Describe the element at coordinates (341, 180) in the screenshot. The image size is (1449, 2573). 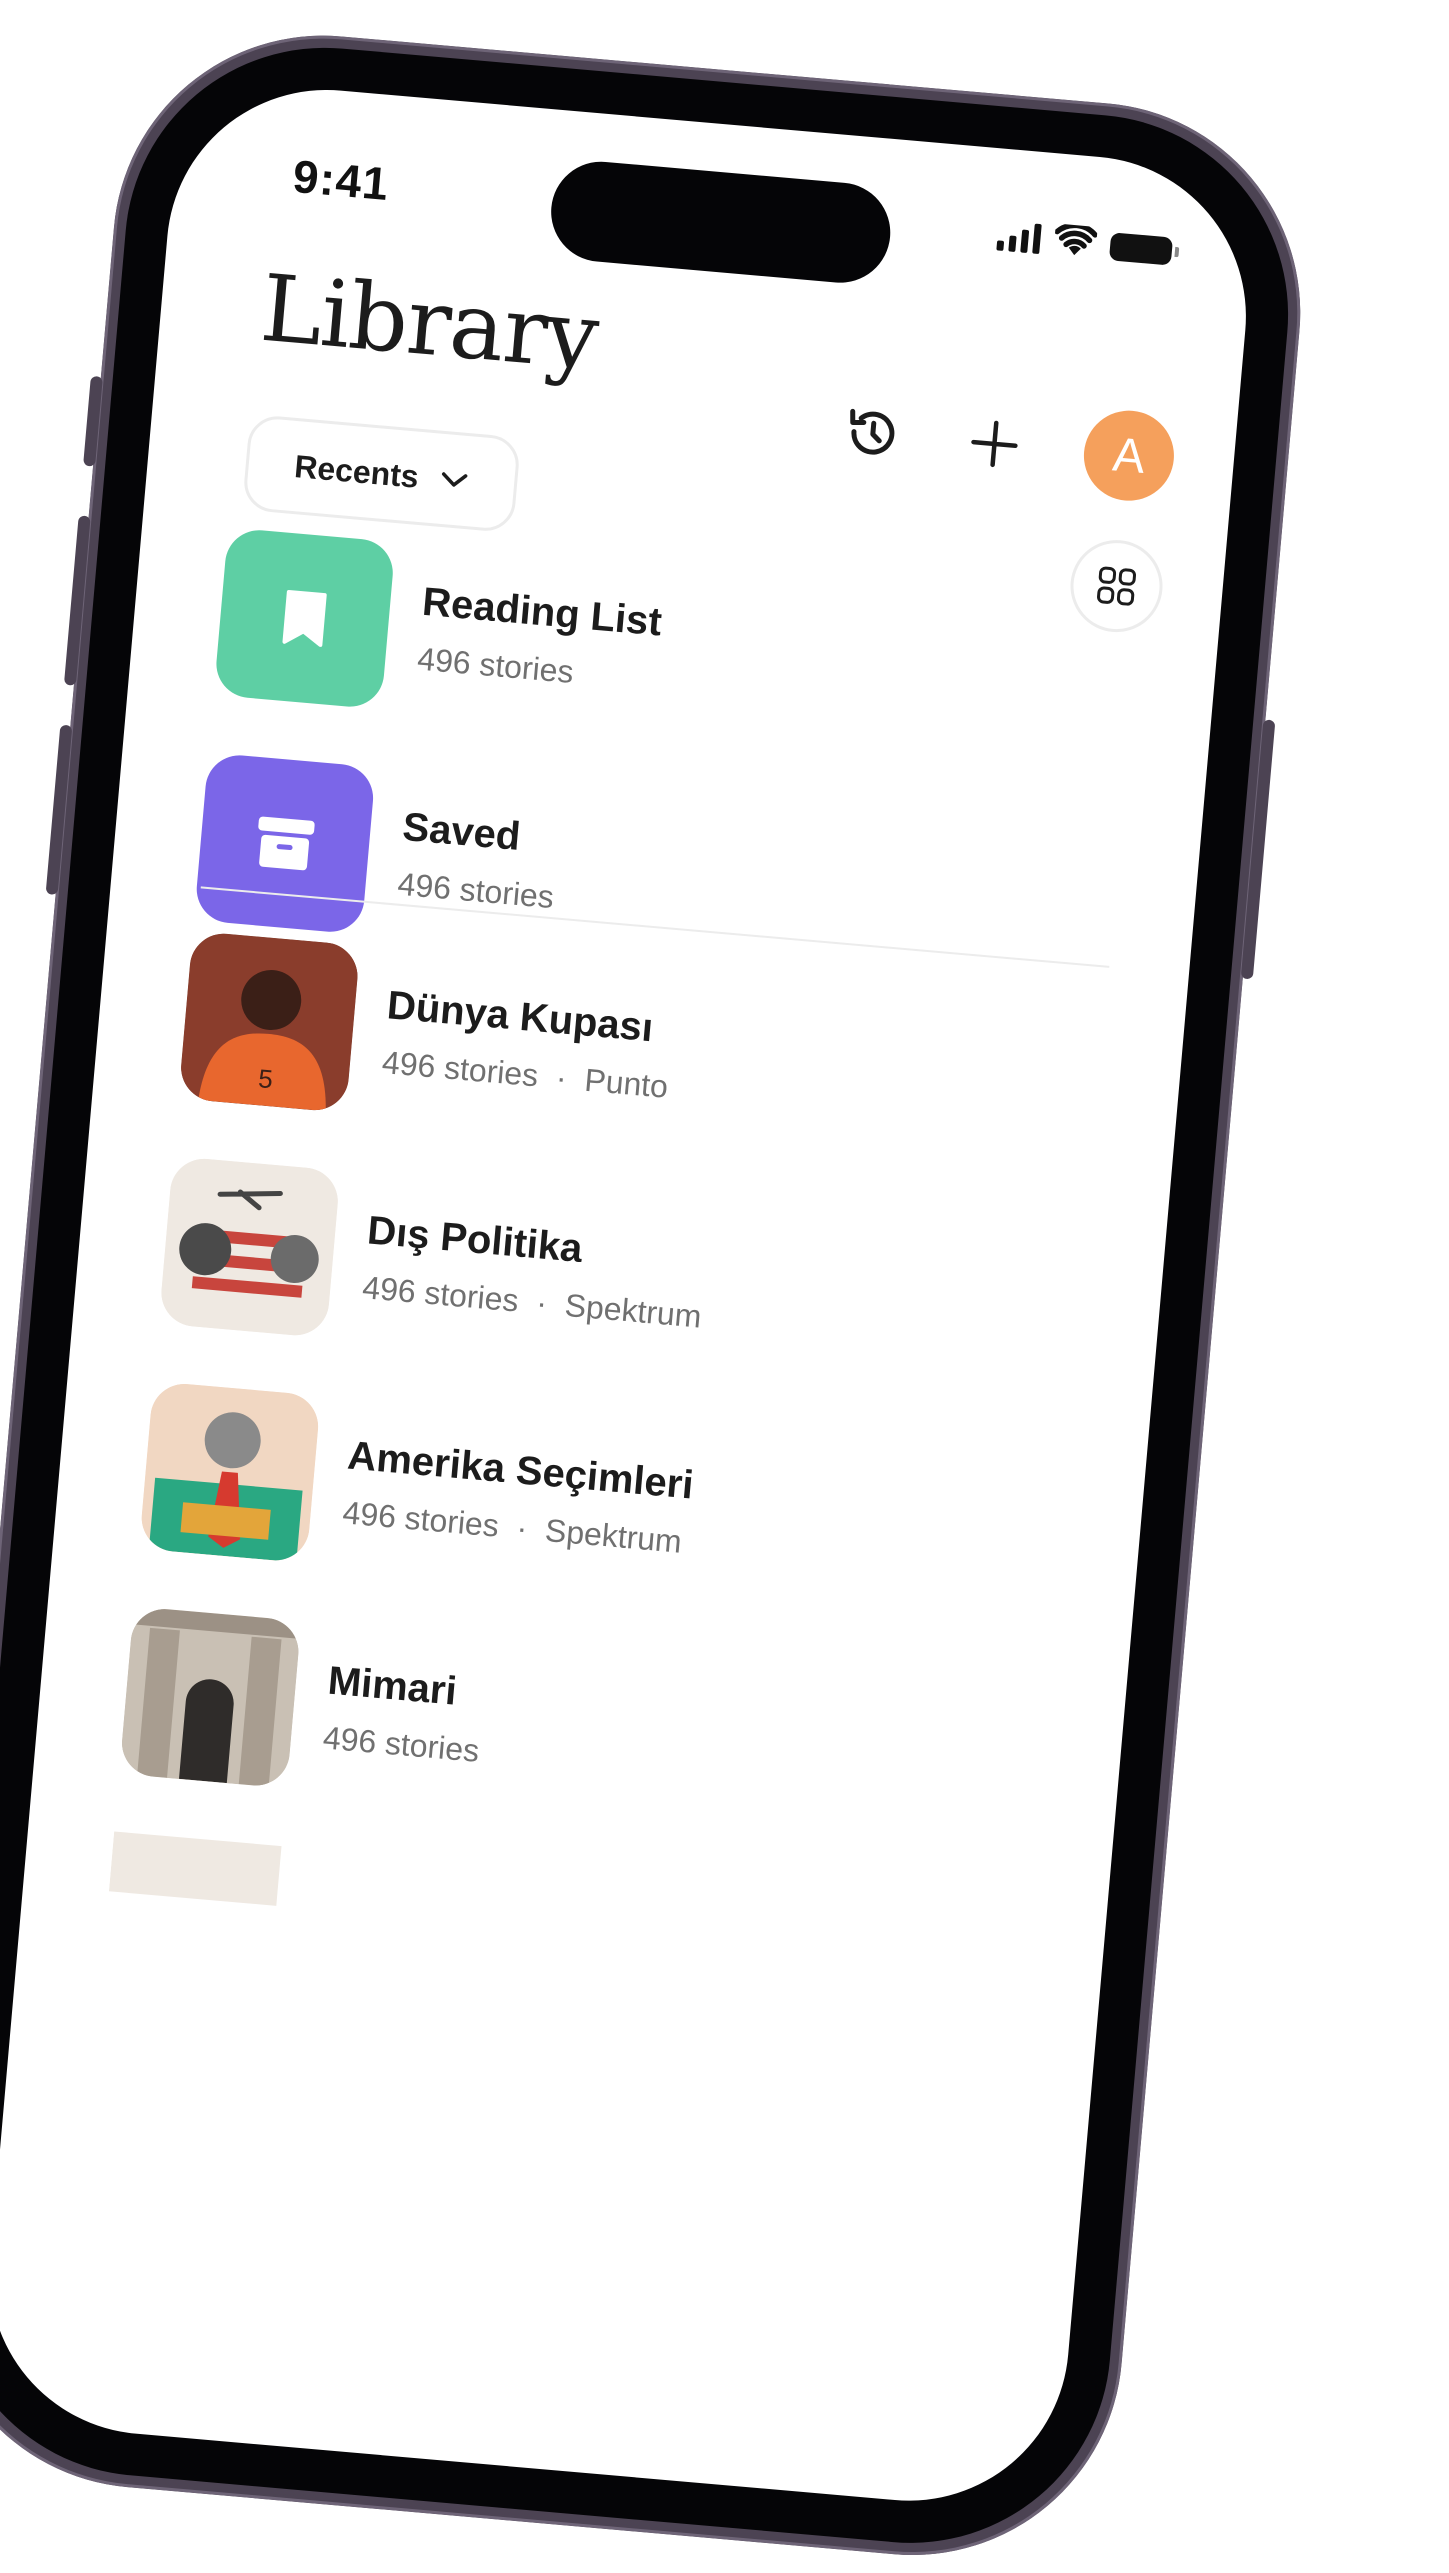
I see `status-time: 9:41` at that location.